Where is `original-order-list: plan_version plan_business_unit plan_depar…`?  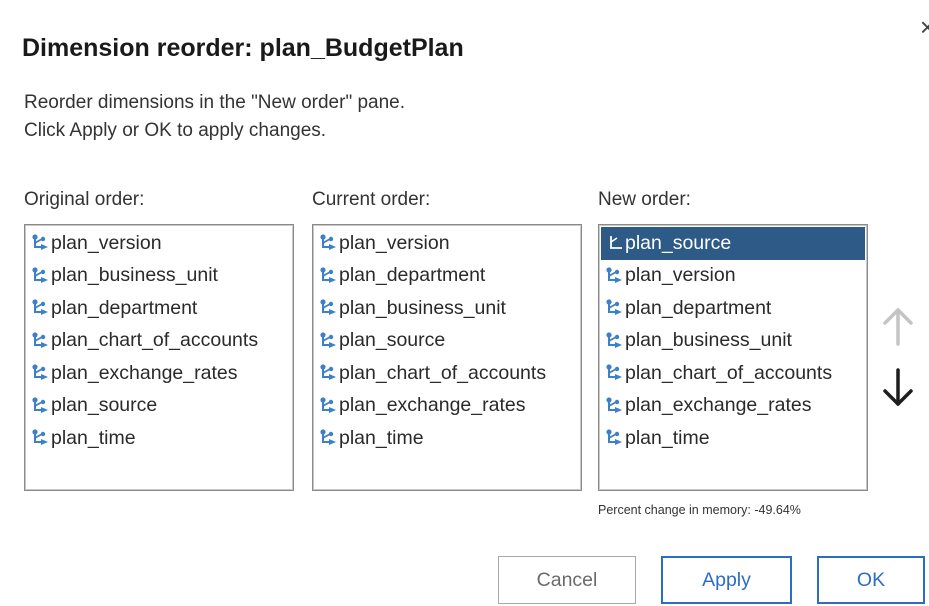
original-order-list: plan_version plan_business_unit plan_depar… is located at coordinates (159, 357).